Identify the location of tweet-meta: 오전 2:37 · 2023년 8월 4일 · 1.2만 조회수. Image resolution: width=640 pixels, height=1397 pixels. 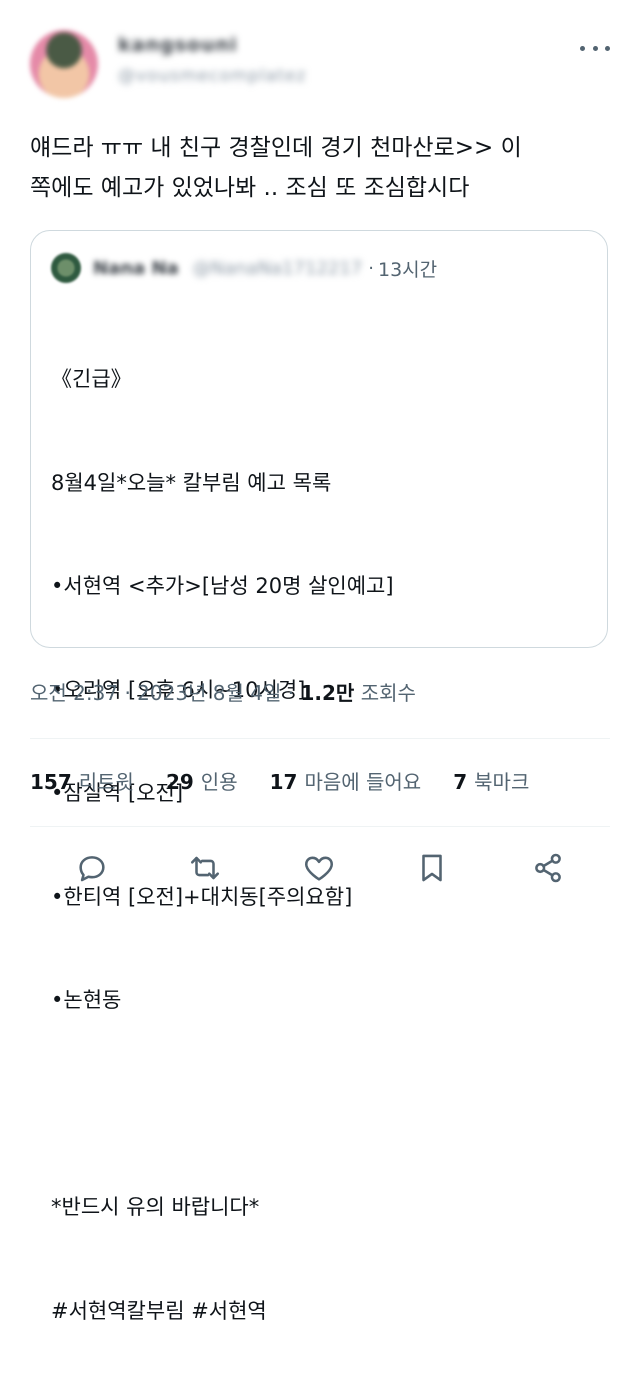
(223, 691).